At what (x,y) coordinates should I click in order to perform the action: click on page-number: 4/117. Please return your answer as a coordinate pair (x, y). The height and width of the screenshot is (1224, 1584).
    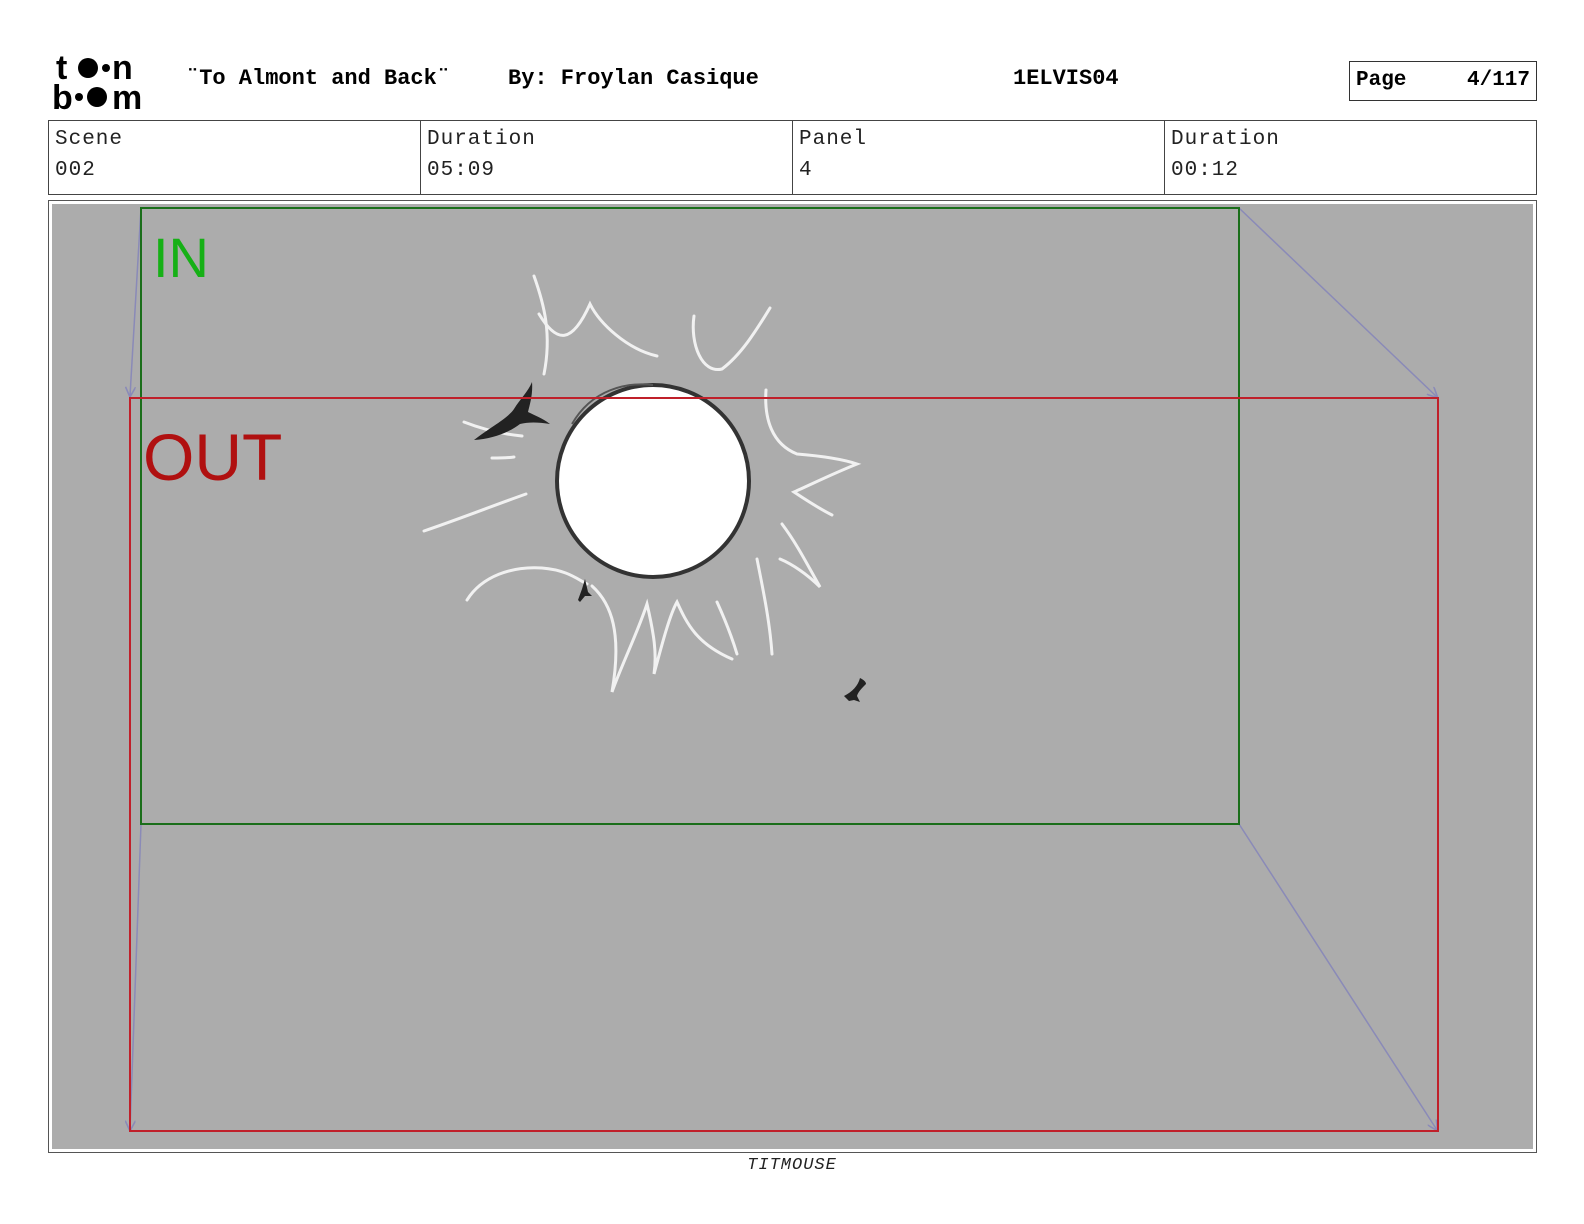
    Looking at the image, I should click on (1498, 80).